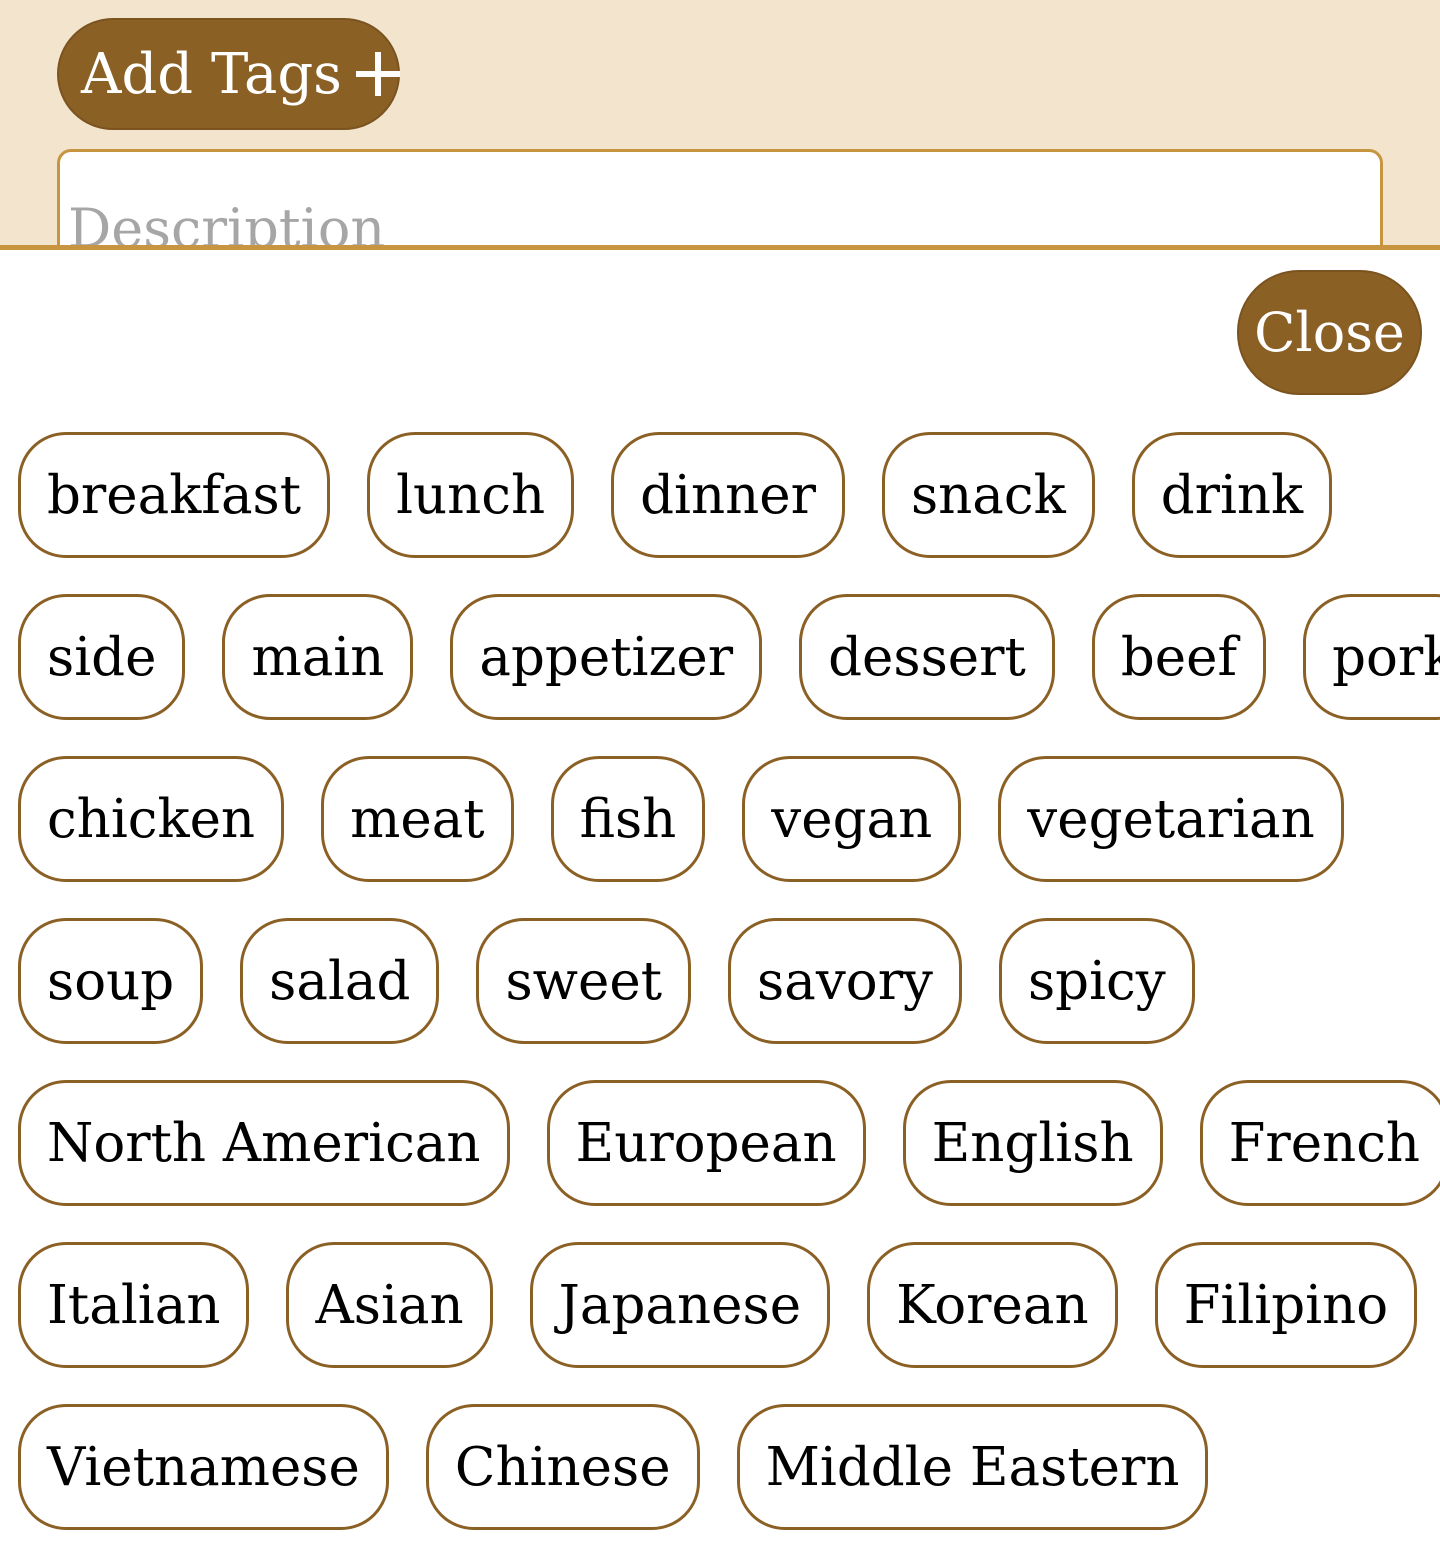 The image size is (1440, 1566). What do you see at coordinates (606, 657) in the screenshot?
I see `tag-chip: appetizer` at bounding box center [606, 657].